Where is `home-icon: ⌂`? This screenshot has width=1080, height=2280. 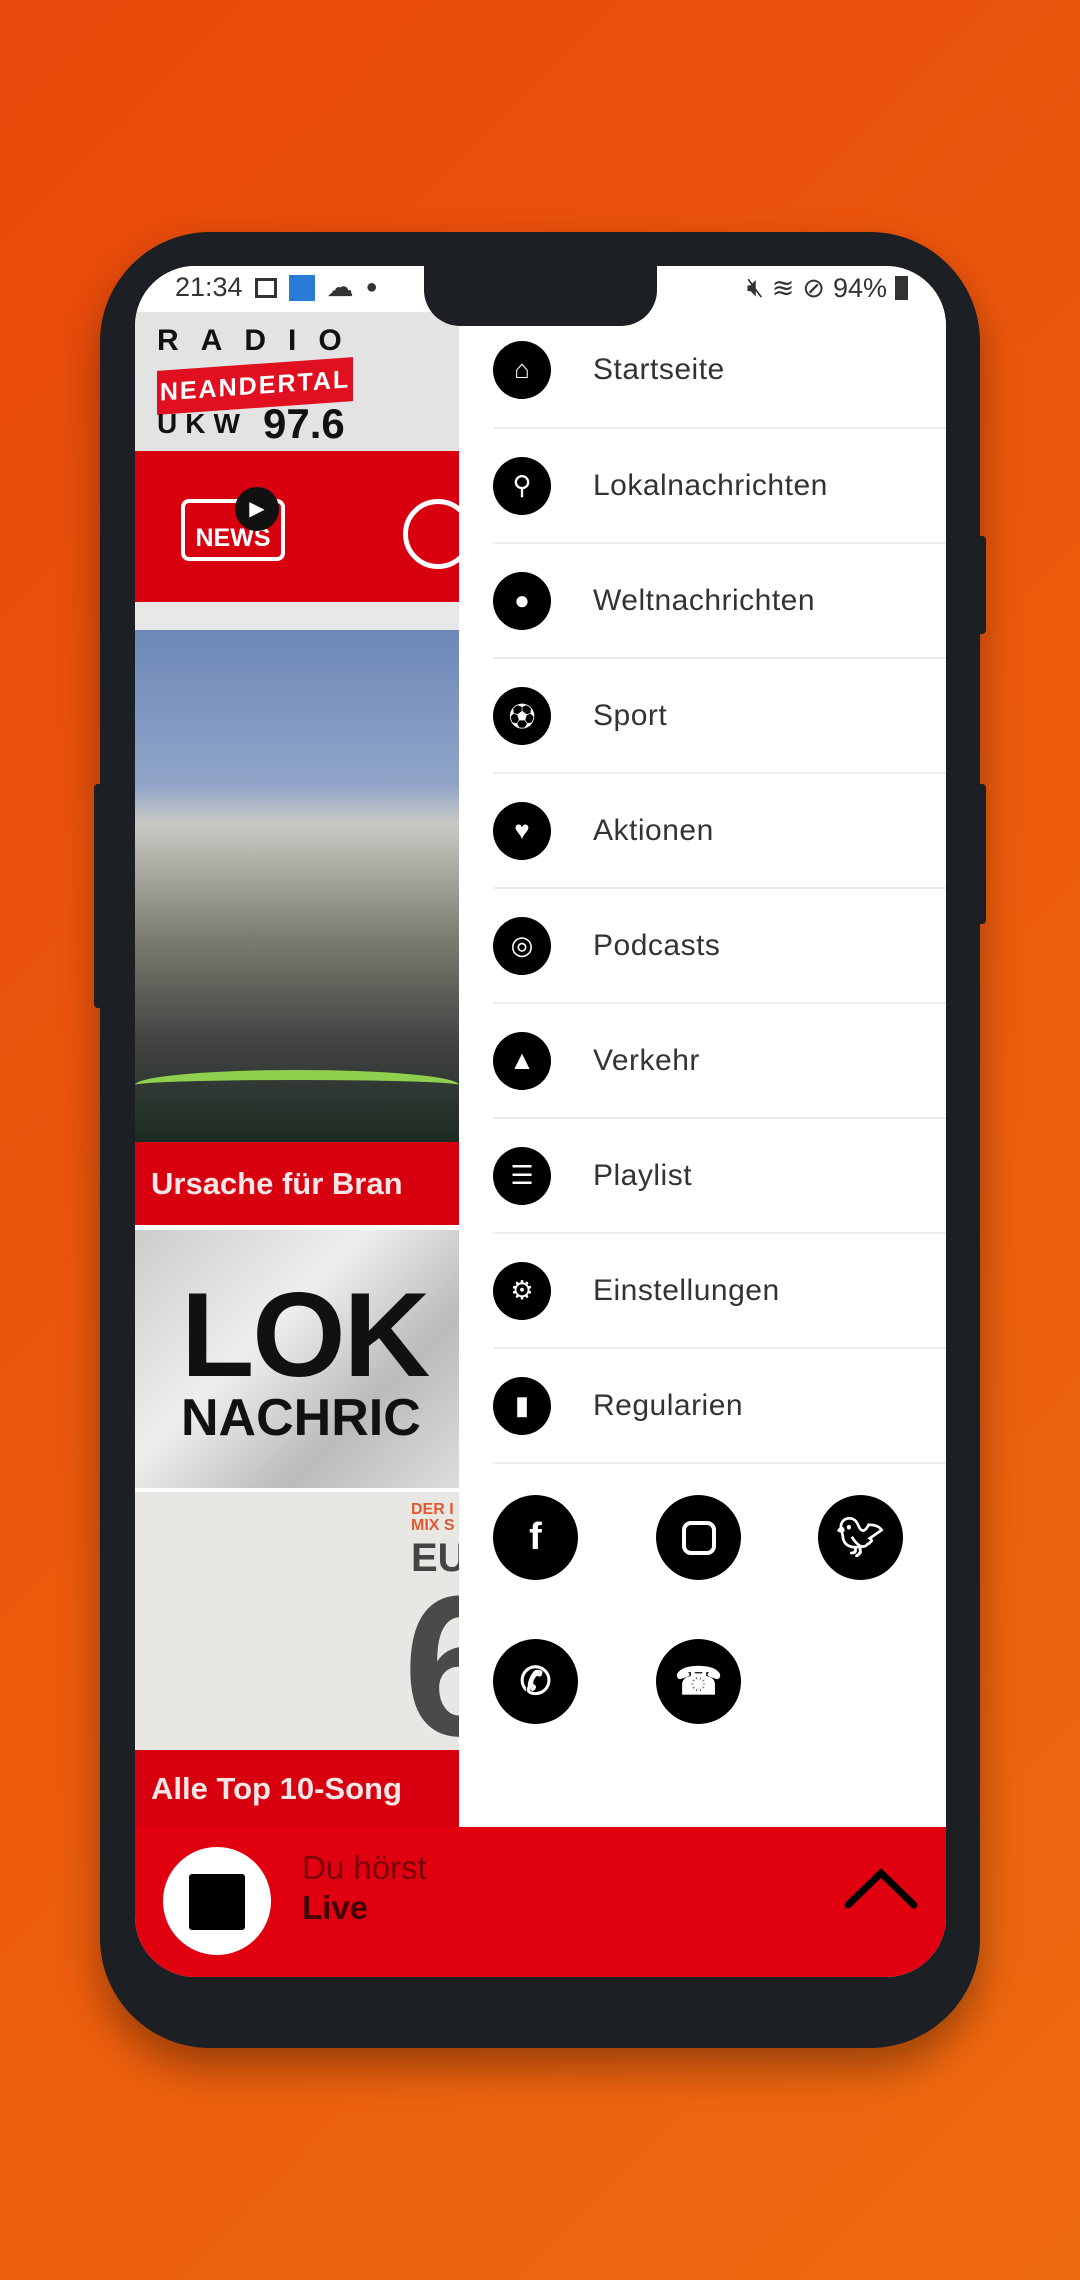 home-icon: ⌂ is located at coordinates (522, 369).